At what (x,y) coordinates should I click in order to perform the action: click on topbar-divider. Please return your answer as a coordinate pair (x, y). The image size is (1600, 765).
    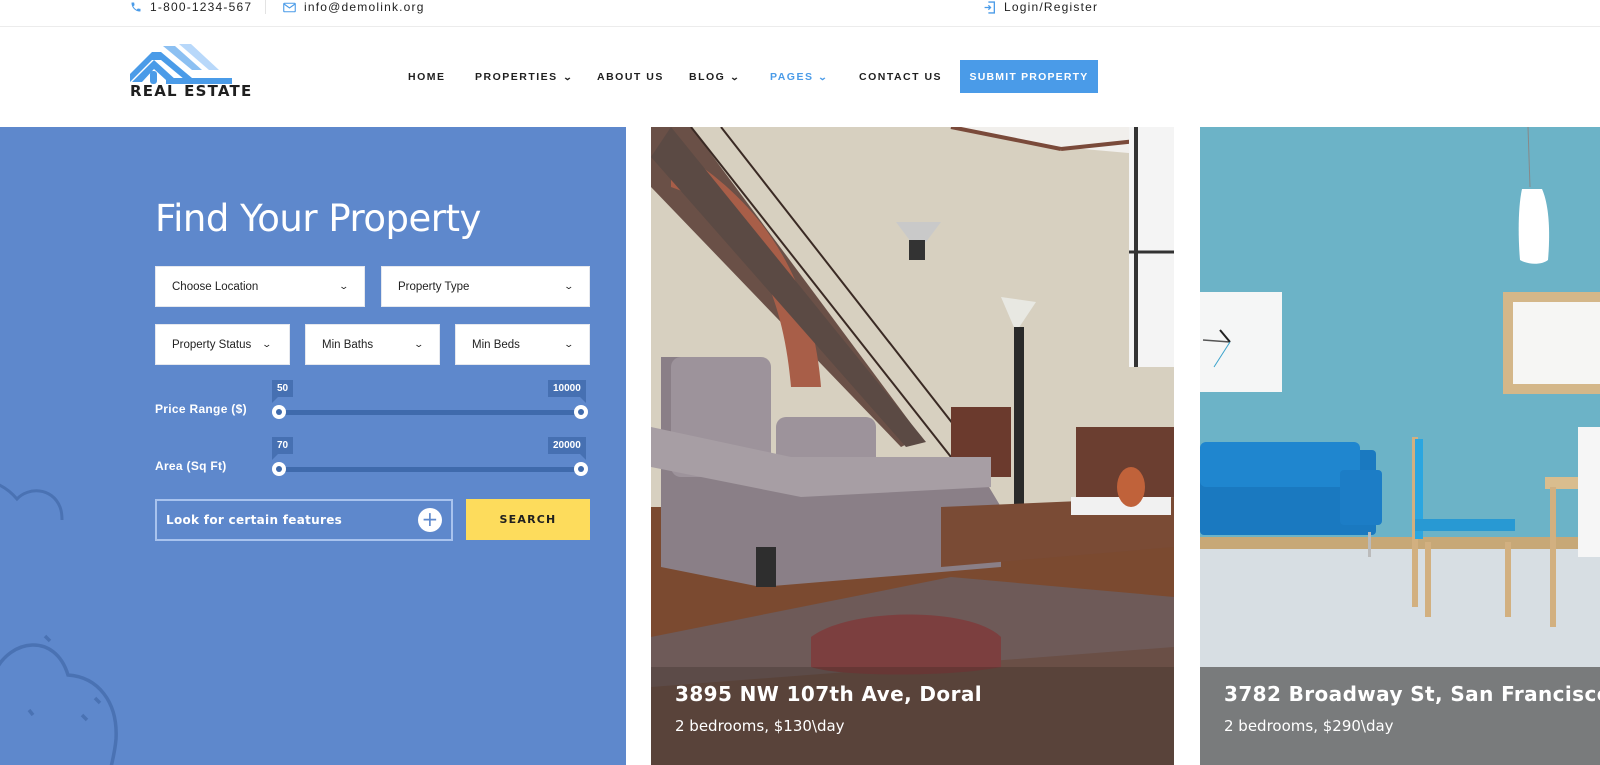
    Looking at the image, I should click on (265, 7).